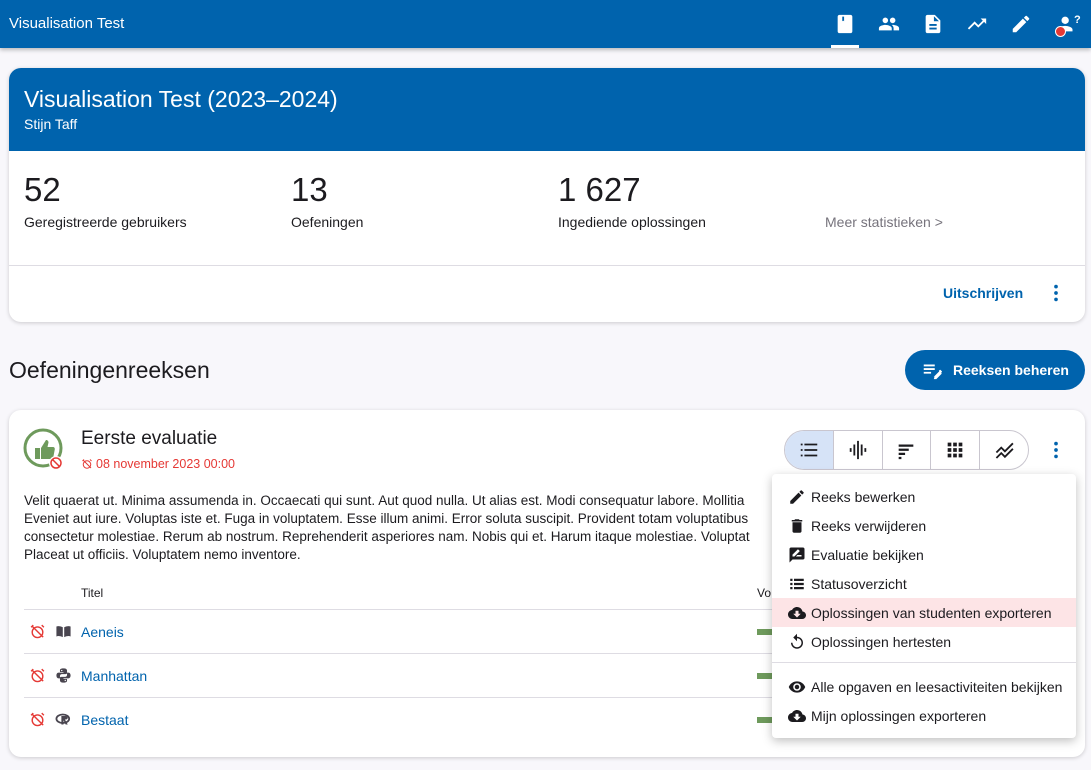 The width and height of the screenshot is (1091, 770). I want to click on menu-item-retest-solutions: Oplossingen hertesten, so click(924, 641).